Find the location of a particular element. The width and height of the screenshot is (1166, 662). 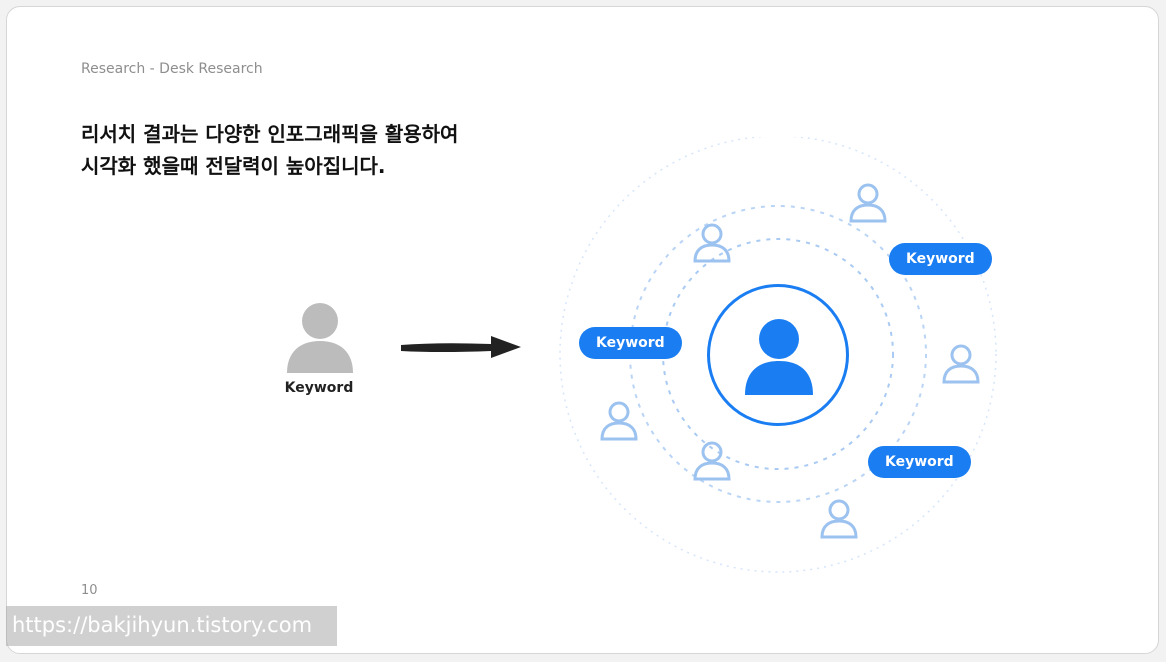

page-number: 10 is located at coordinates (89, 590).